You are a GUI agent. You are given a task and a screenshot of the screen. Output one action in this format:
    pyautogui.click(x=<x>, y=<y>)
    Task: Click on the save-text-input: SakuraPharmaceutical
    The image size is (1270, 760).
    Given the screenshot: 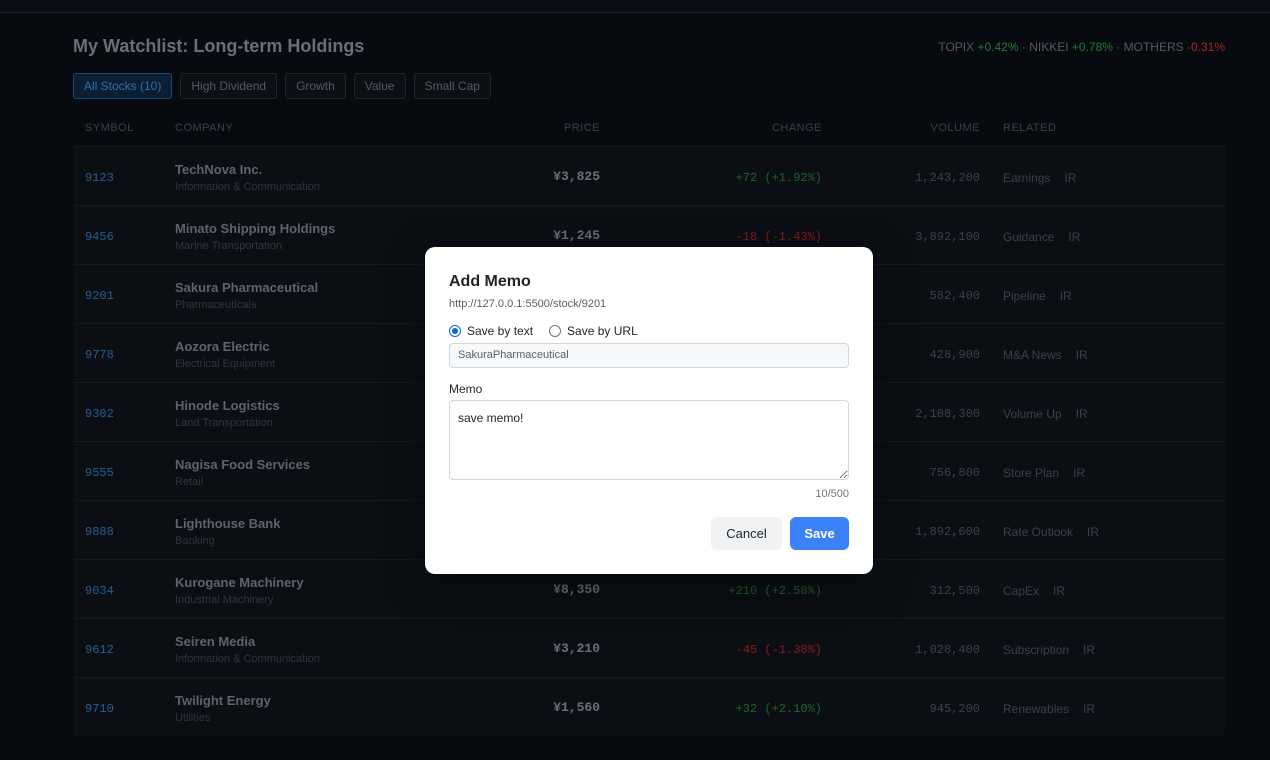 What is the action you would take?
    pyautogui.click(x=649, y=355)
    